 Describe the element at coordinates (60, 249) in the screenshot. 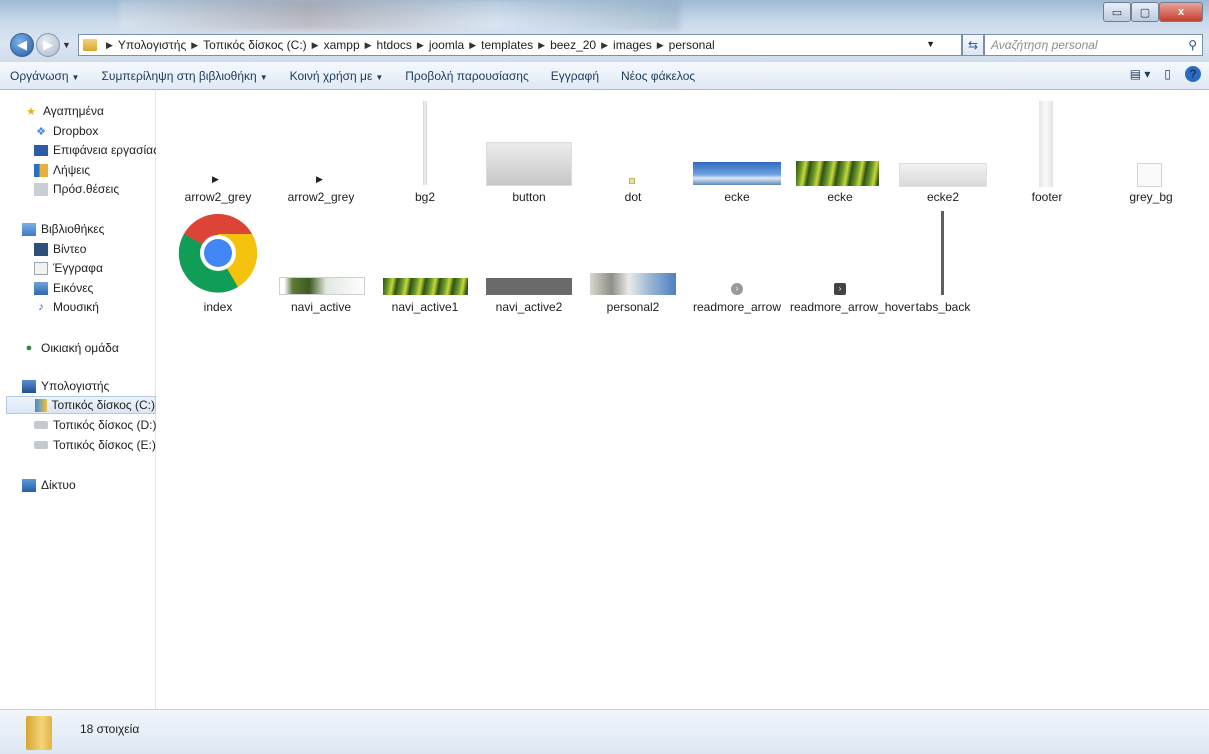

I see `sidebar-item-videos: Βίντεο` at that location.